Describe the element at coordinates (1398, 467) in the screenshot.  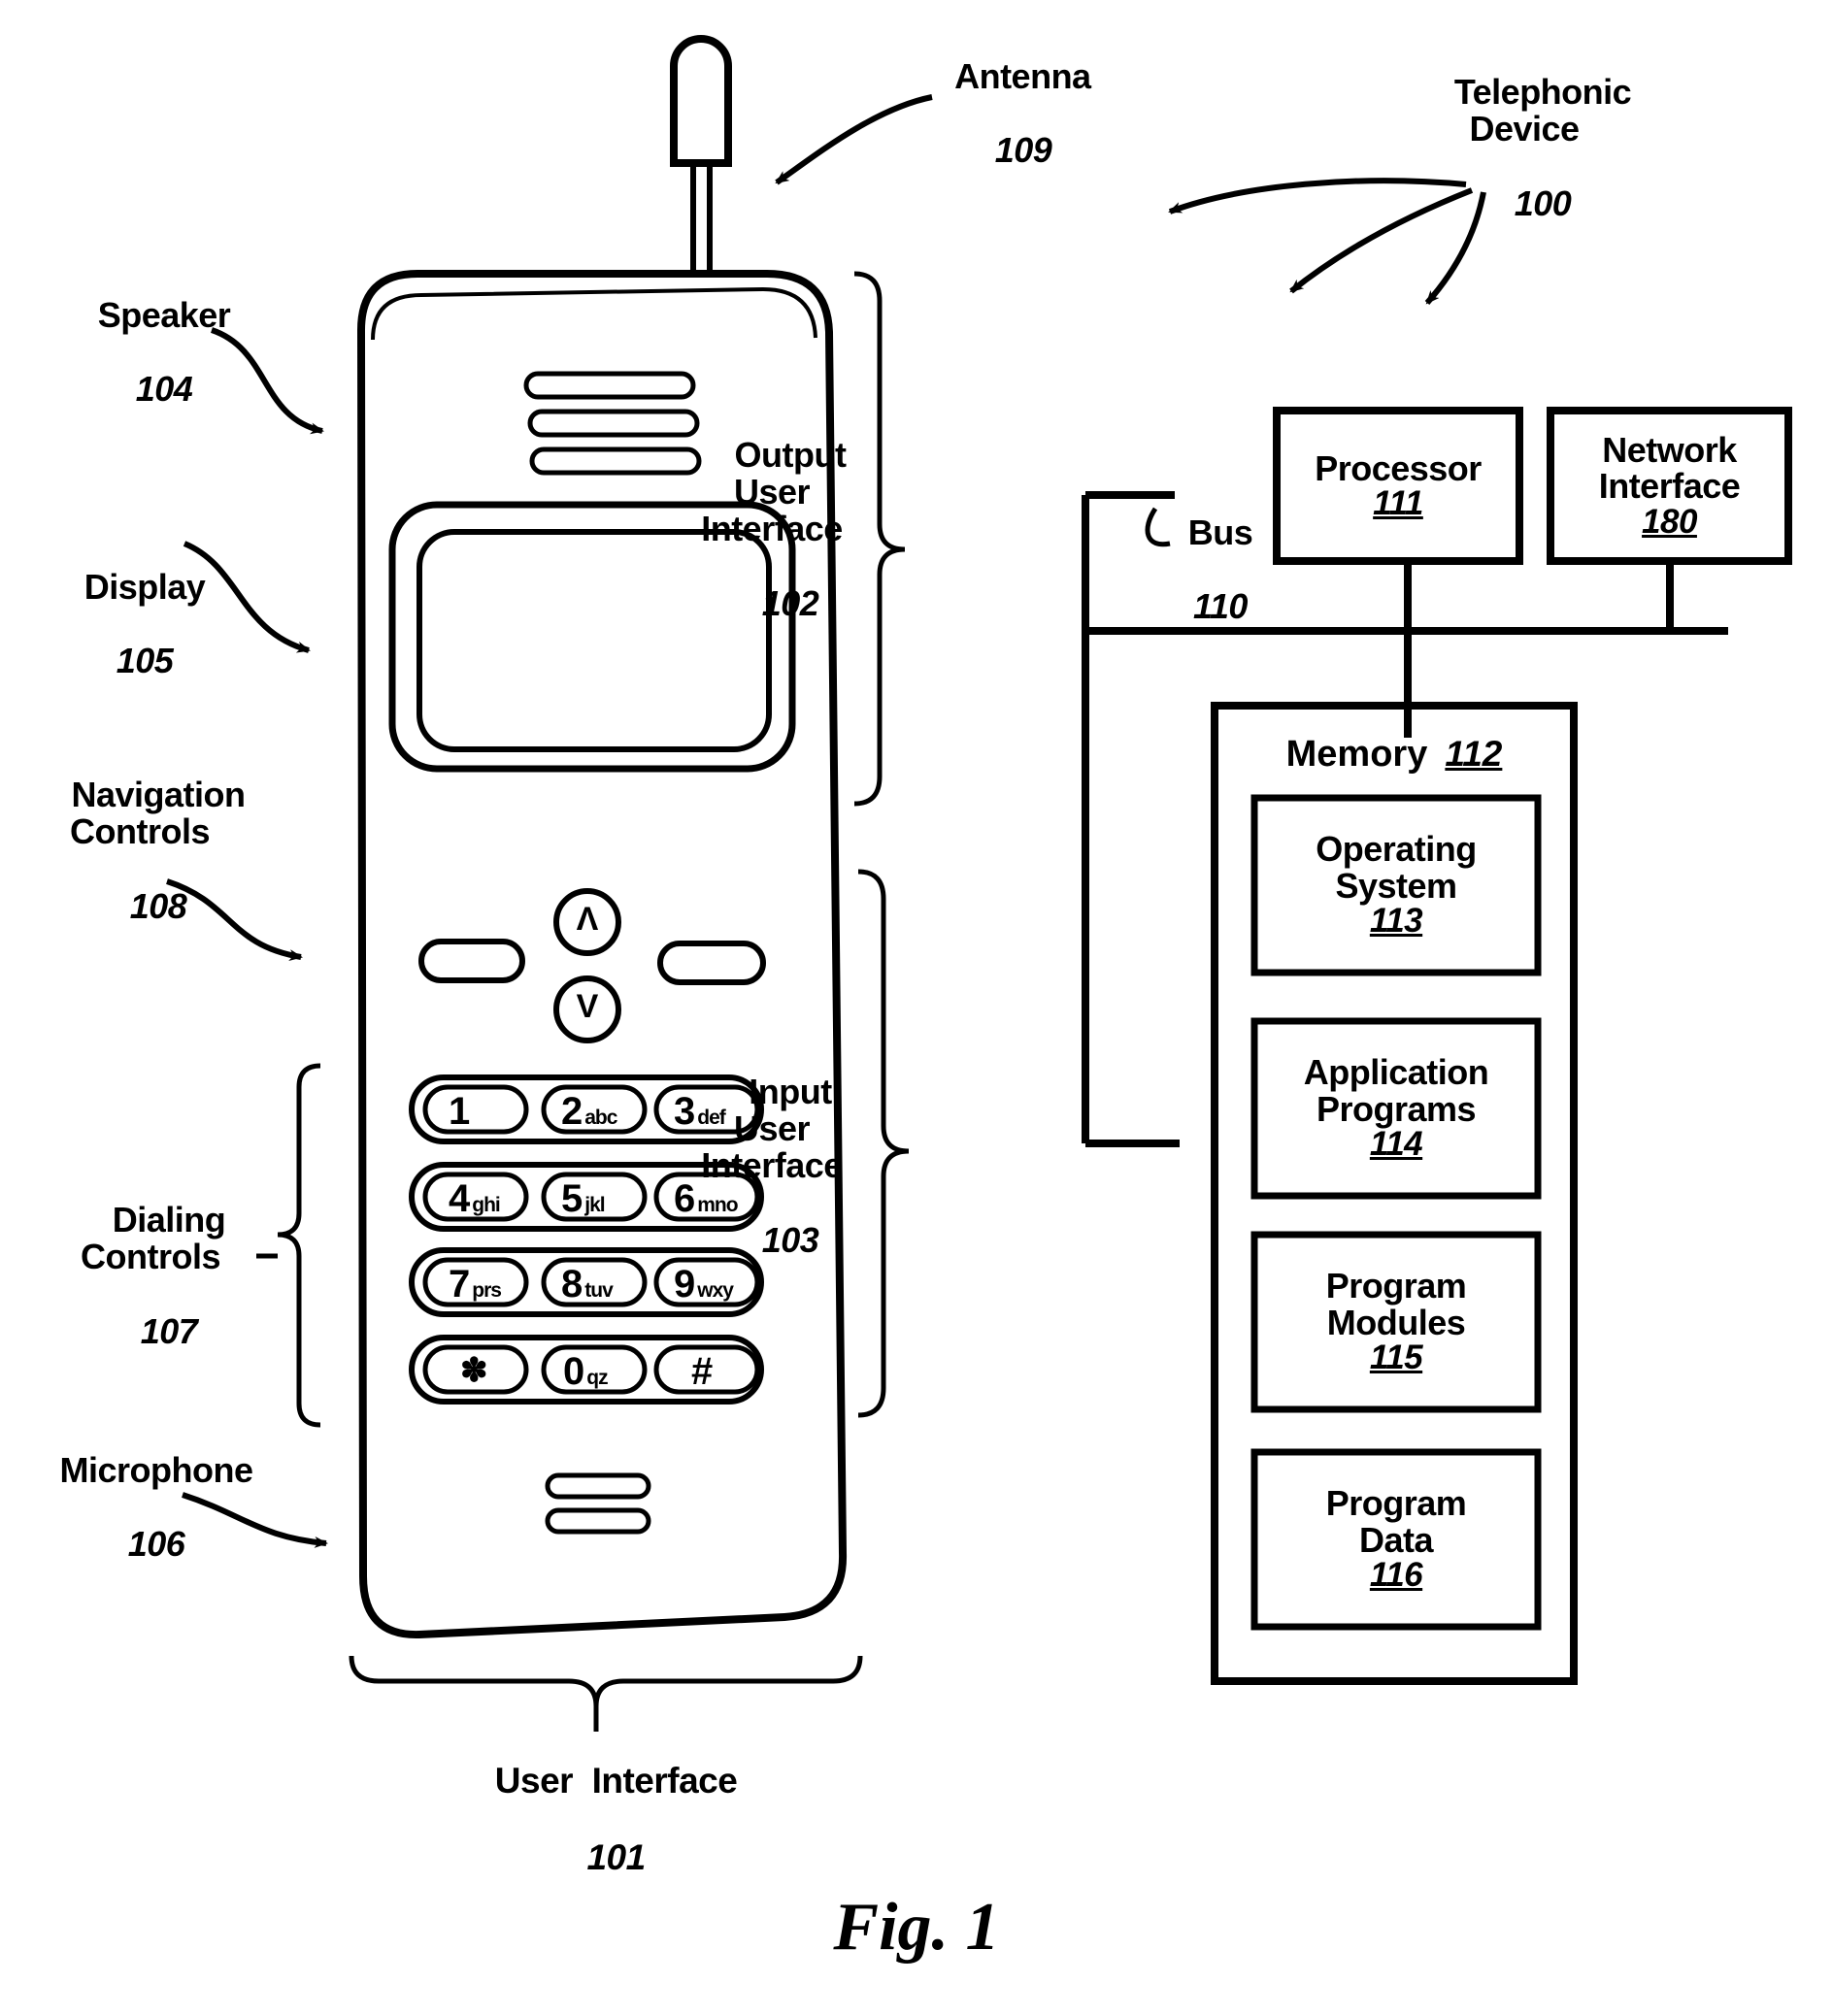
I see `processor-label: Processor` at that location.